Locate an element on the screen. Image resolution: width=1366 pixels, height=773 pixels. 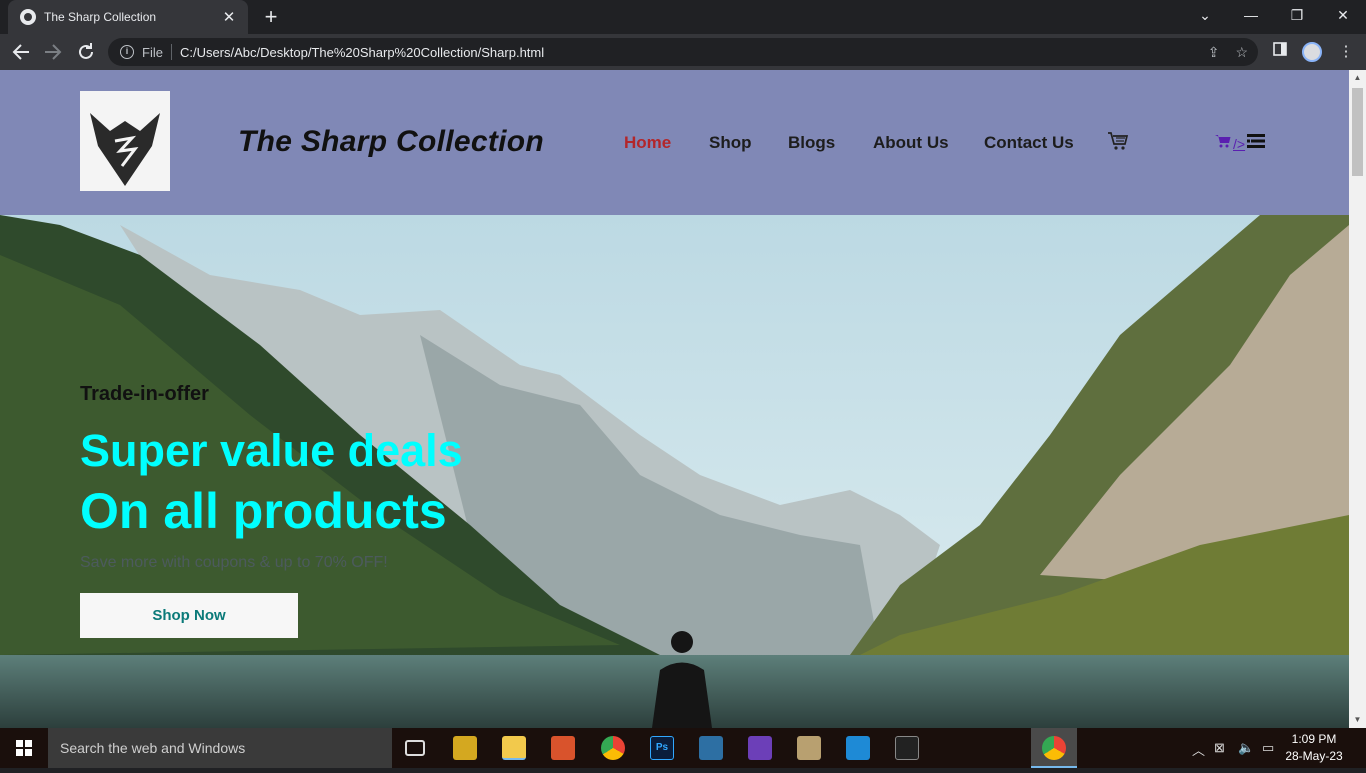
nav-blogs: Blogs is located at coordinates (811, 143).